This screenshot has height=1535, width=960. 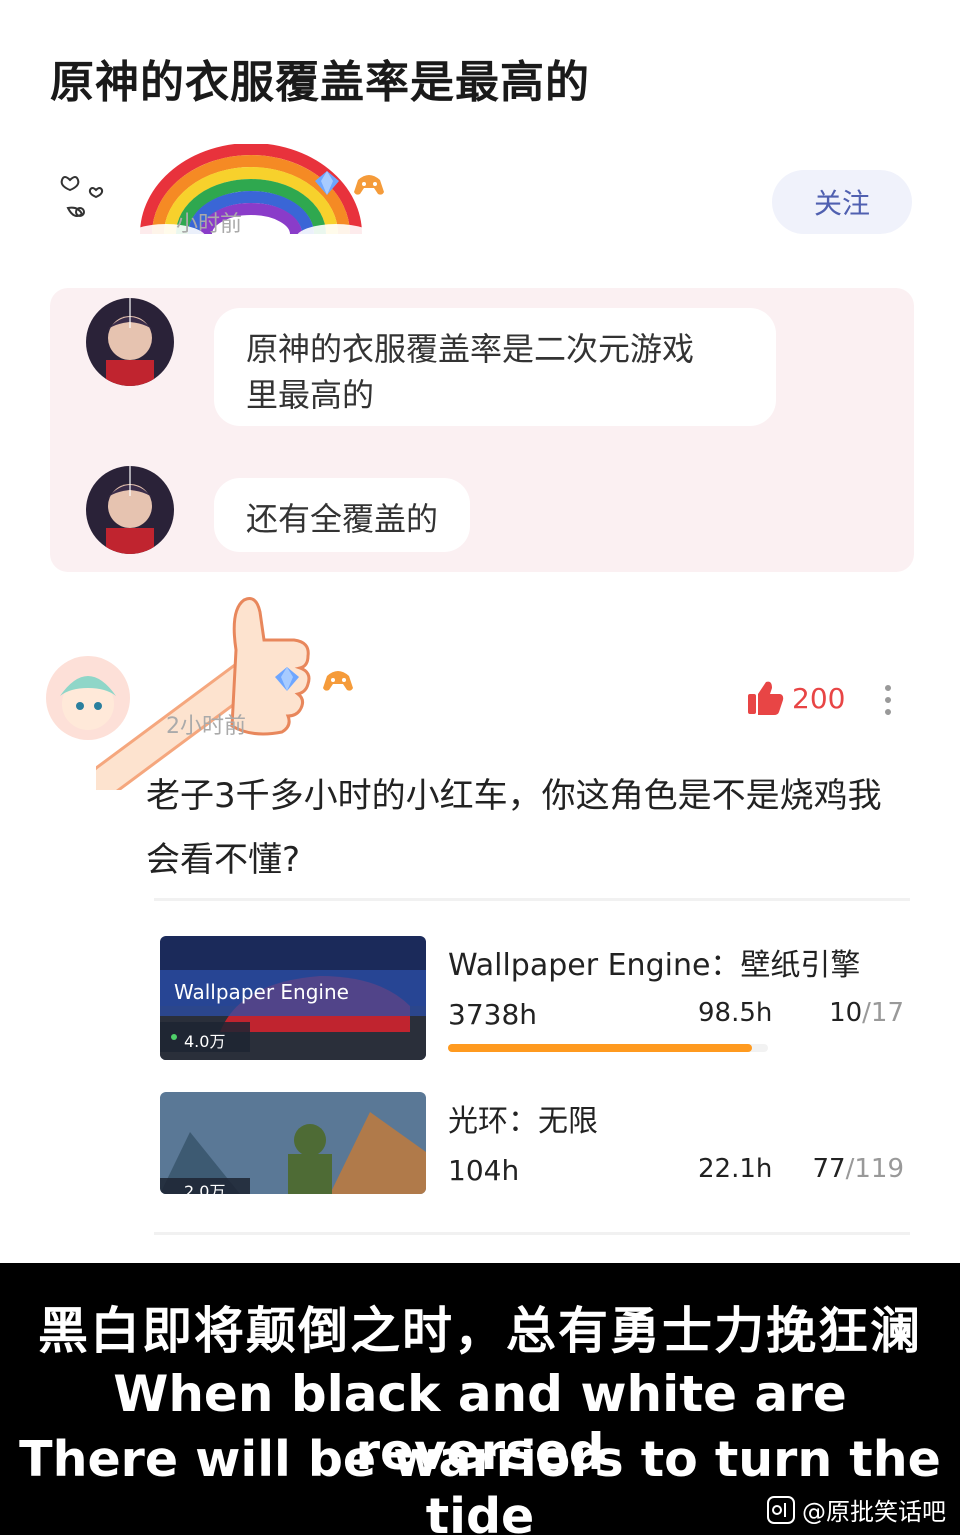 I want to click on game-cover: Wallpaper Engine 4.0万, so click(x=293, y=998).